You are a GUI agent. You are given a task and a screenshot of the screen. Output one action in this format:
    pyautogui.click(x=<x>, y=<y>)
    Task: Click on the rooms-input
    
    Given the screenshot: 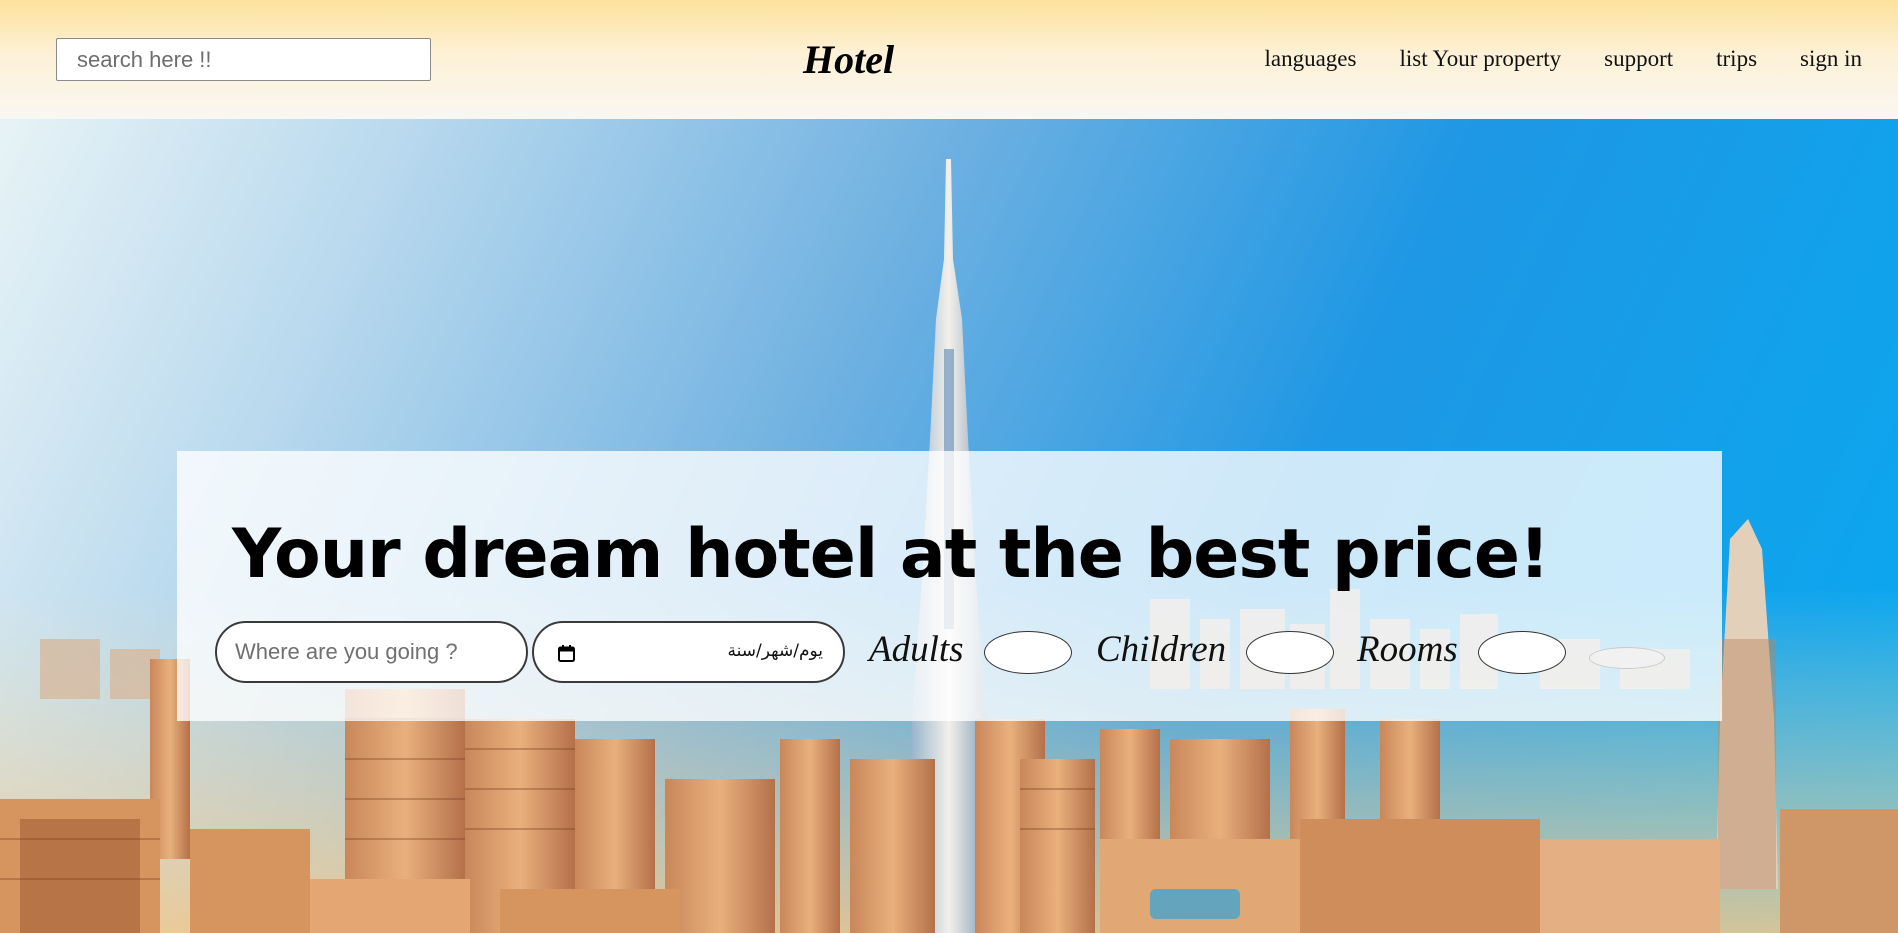 What is the action you would take?
    pyautogui.click(x=1522, y=652)
    